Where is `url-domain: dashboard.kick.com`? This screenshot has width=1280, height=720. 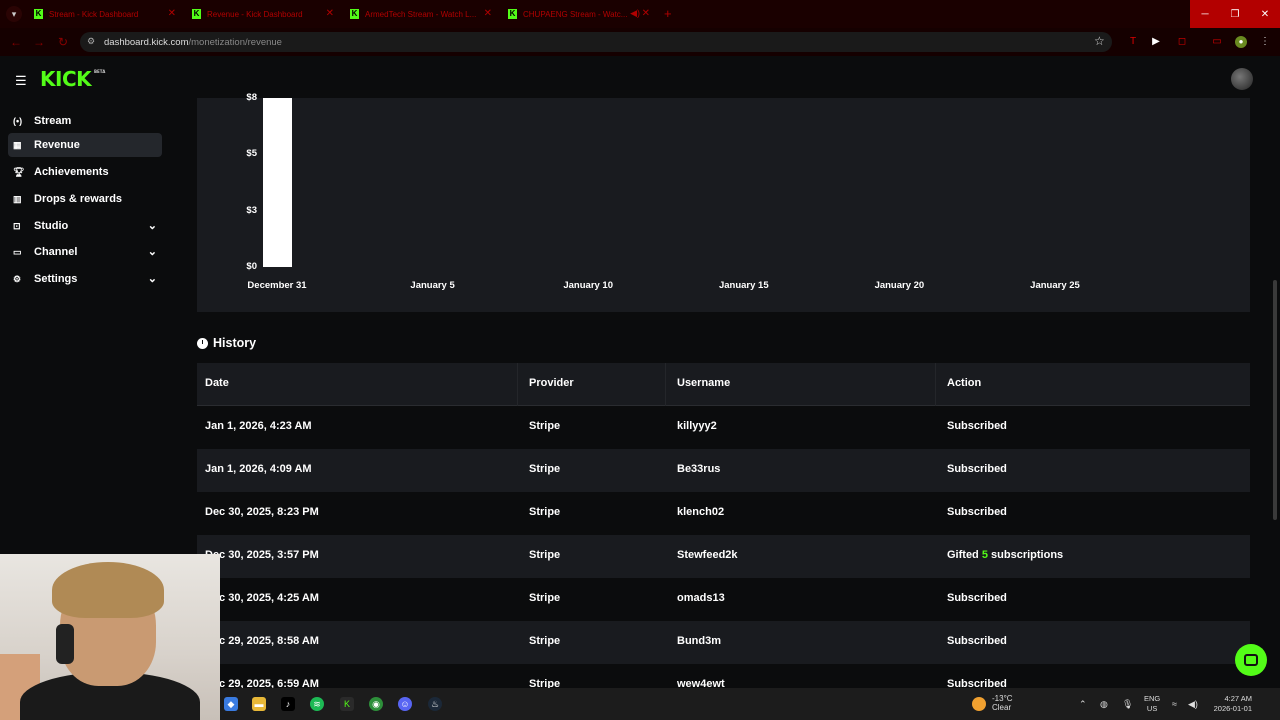 url-domain: dashboard.kick.com is located at coordinates (146, 42).